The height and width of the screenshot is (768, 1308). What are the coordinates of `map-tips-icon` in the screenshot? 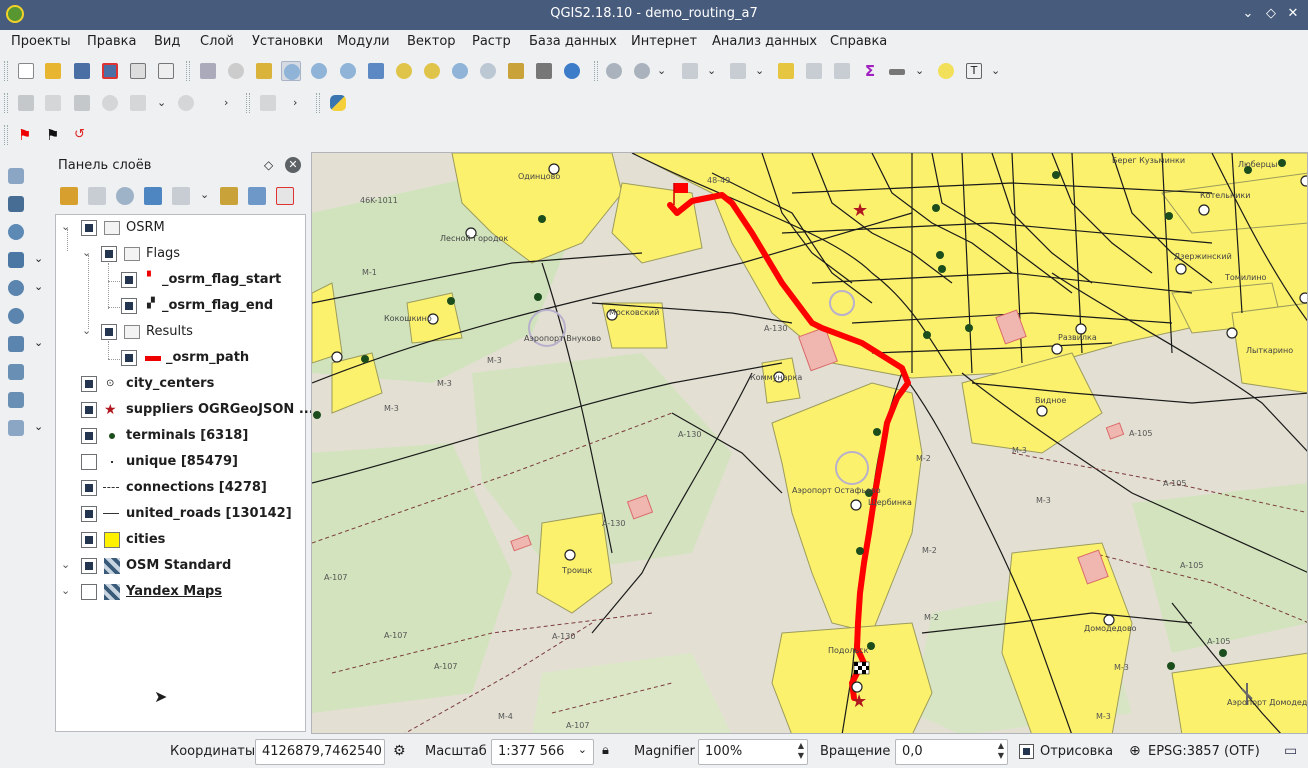 It's located at (946, 71).